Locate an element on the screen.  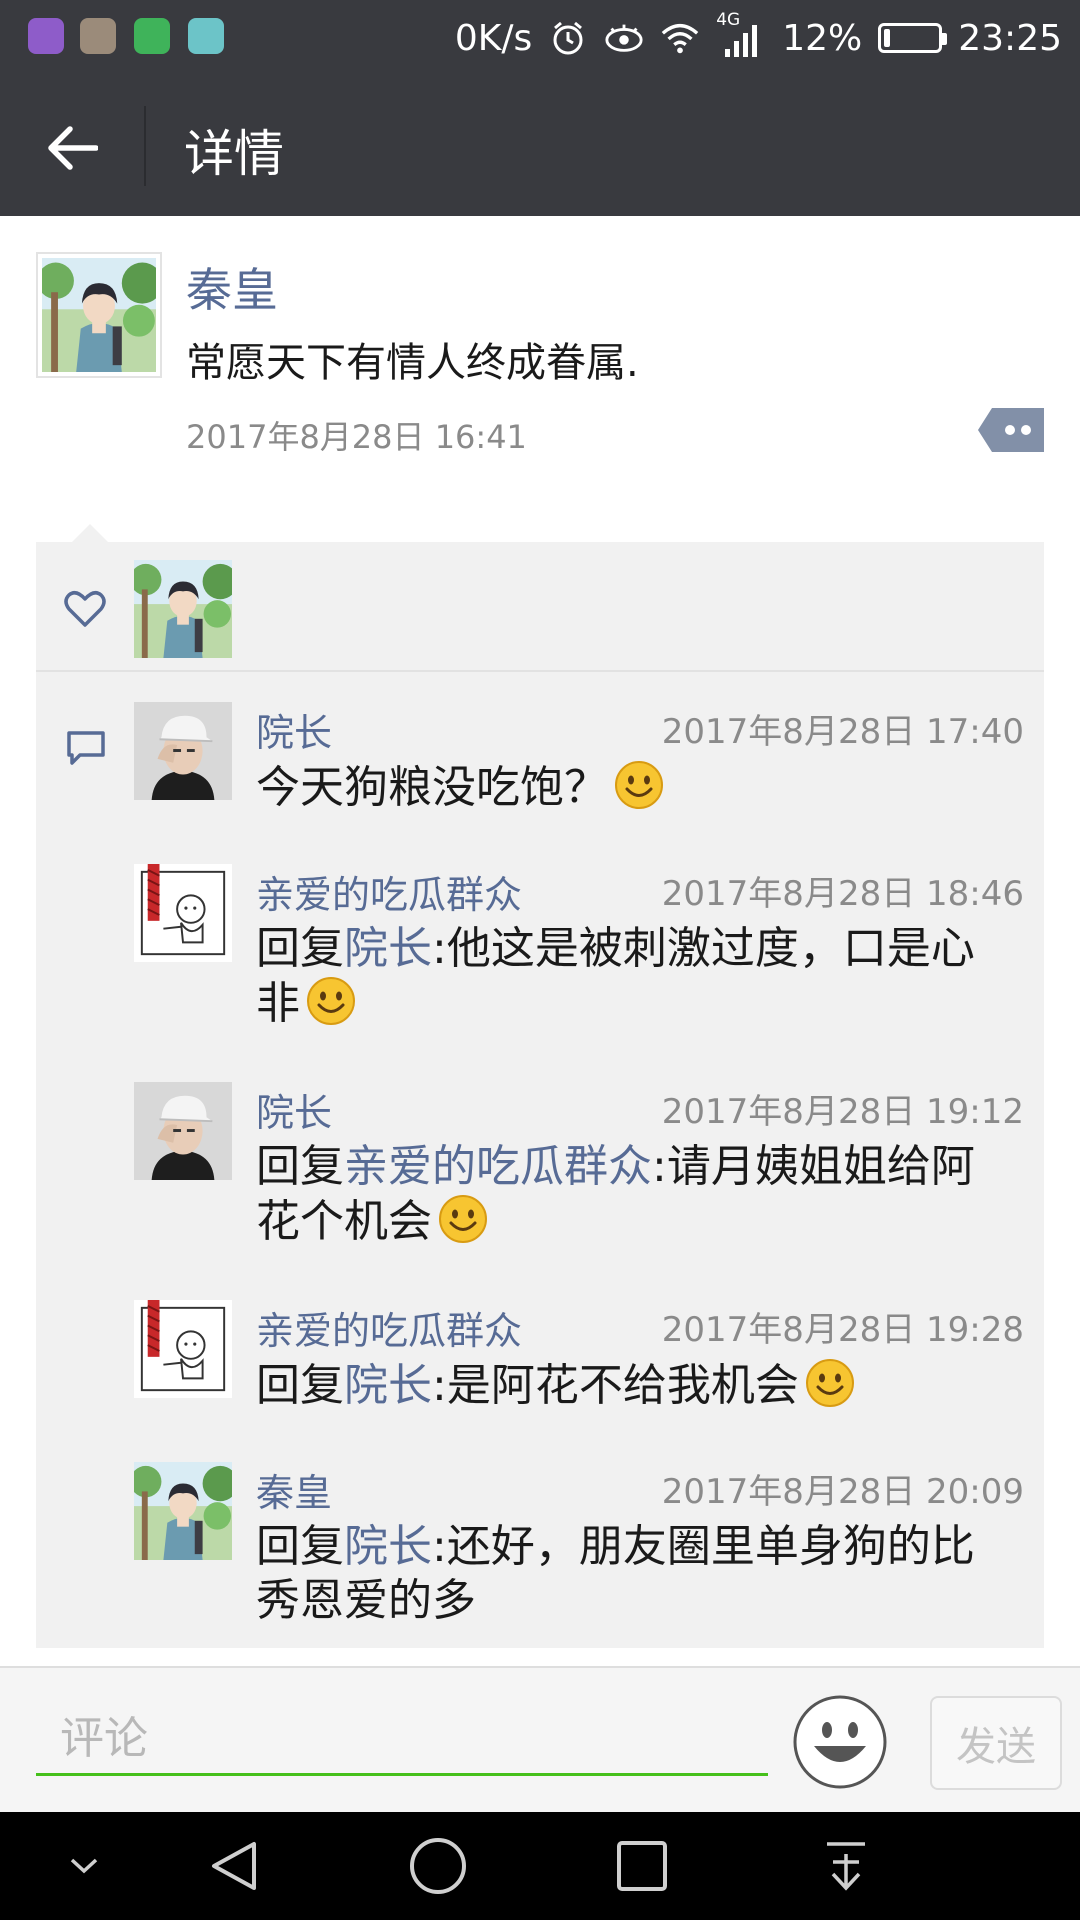
comment-time: 2017年8月28日 19:28 is located at coordinates (842, 1330).